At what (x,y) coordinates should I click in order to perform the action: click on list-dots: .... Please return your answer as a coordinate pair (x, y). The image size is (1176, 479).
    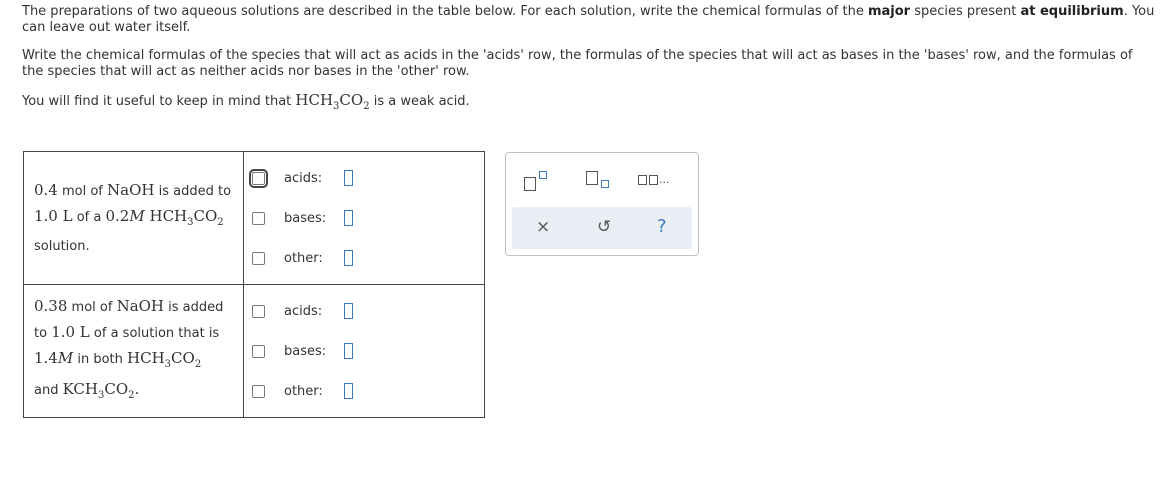
    Looking at the image, I should click on (664, 179).